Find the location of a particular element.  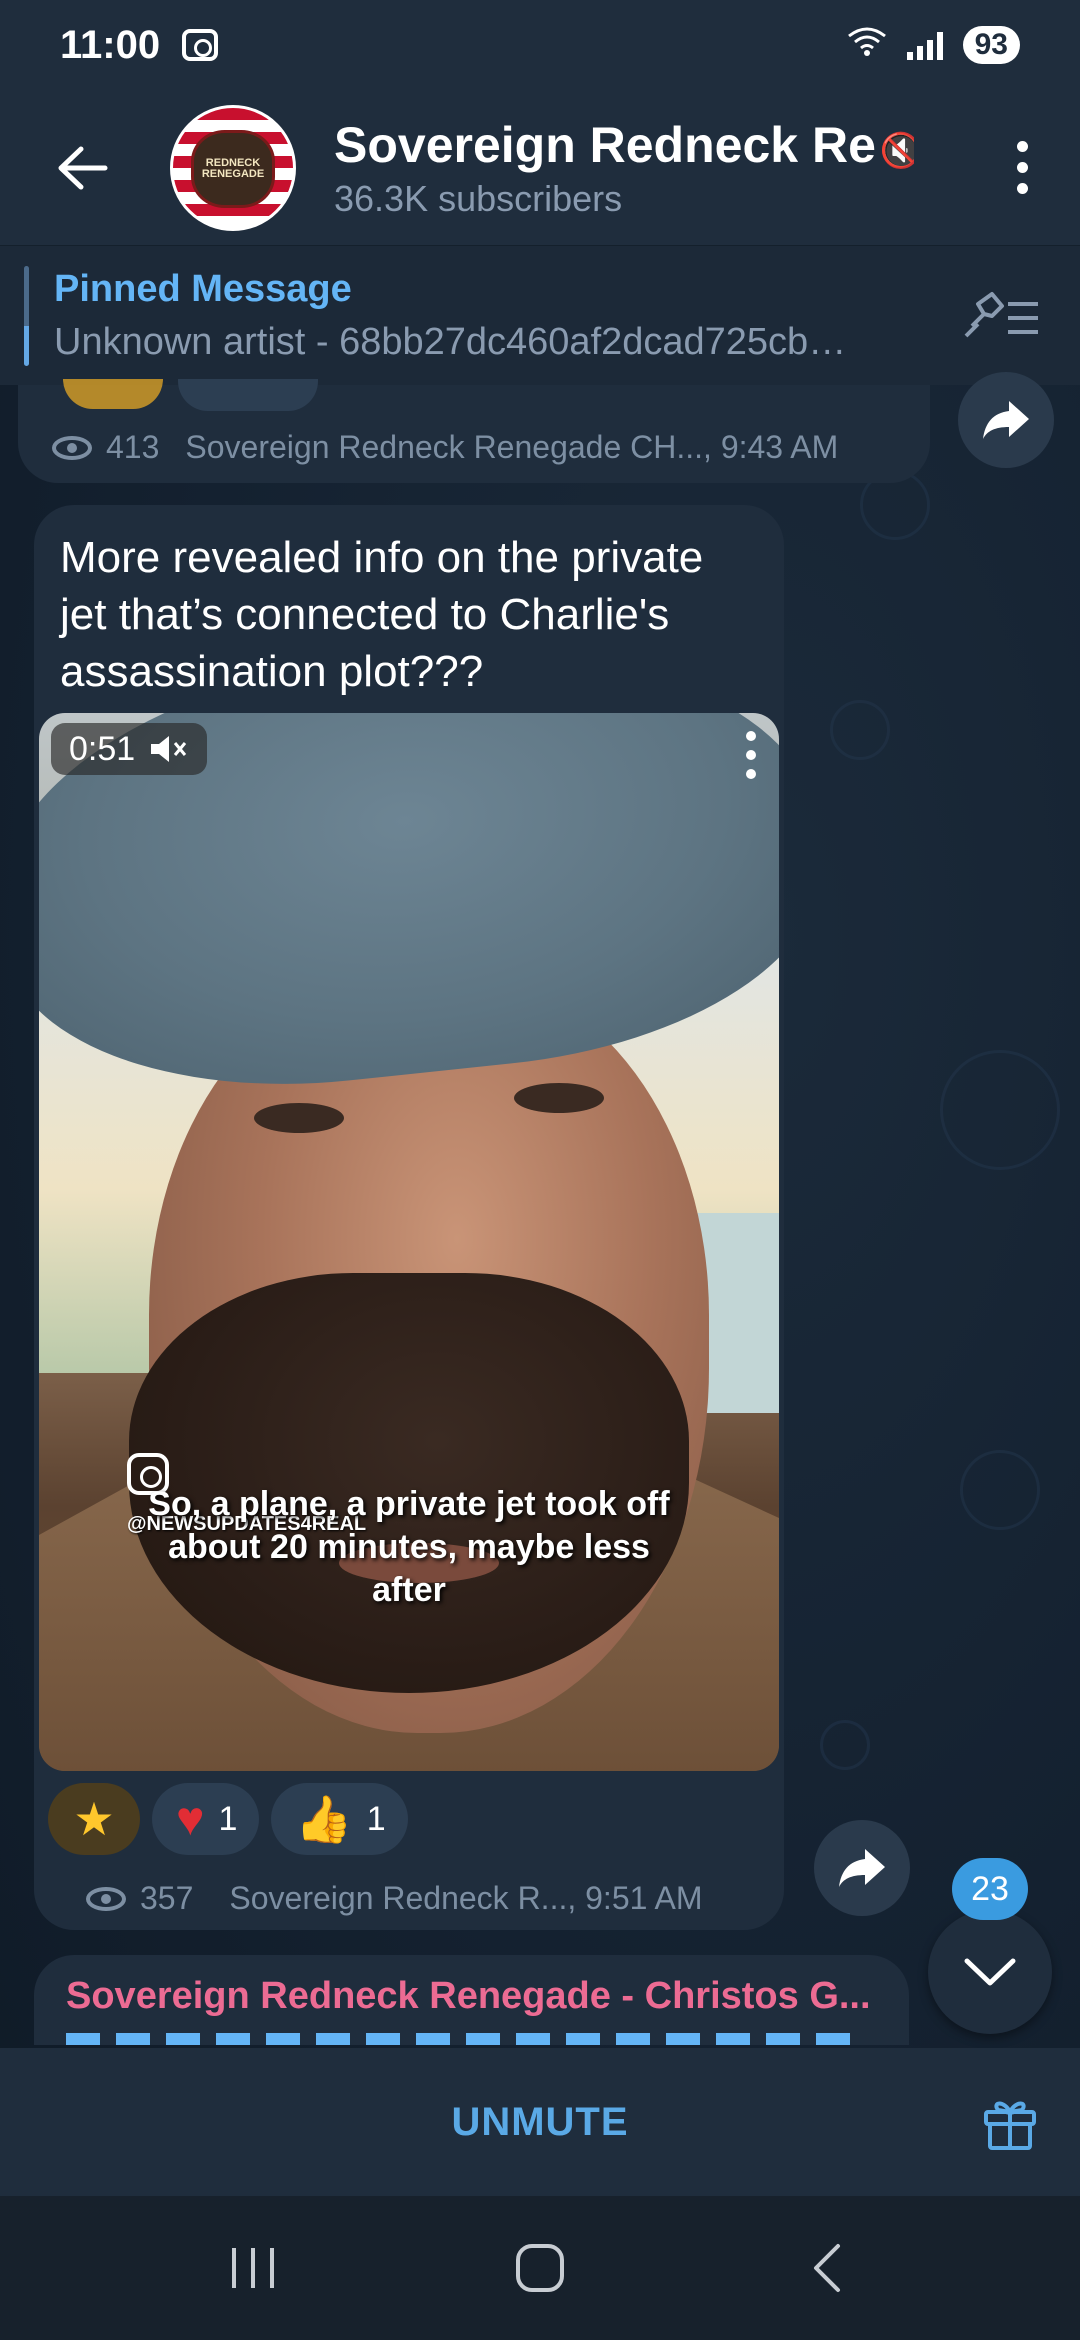

signal-icon is located at coordinates (924, 45).